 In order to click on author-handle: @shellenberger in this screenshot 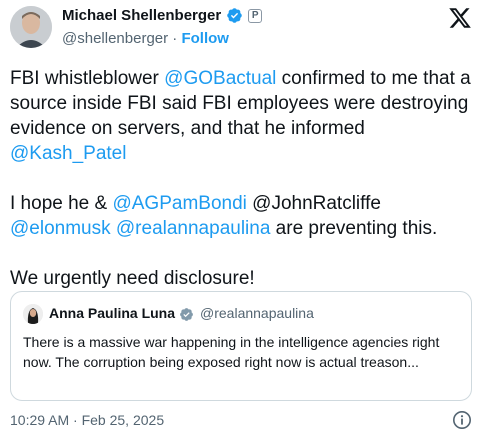, I will do `click(115, 38)`.